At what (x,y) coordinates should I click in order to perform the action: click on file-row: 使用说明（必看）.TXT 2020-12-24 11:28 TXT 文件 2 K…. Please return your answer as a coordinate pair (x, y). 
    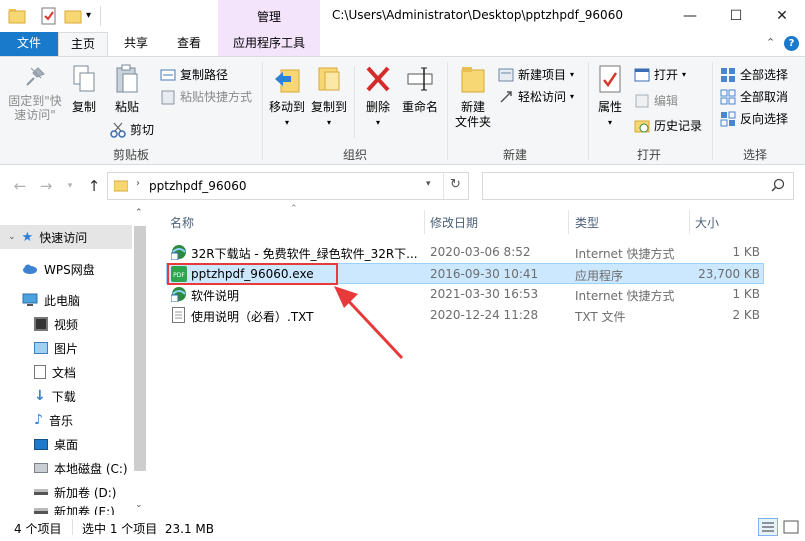
    Looking at the image, I should click on (465, 315).